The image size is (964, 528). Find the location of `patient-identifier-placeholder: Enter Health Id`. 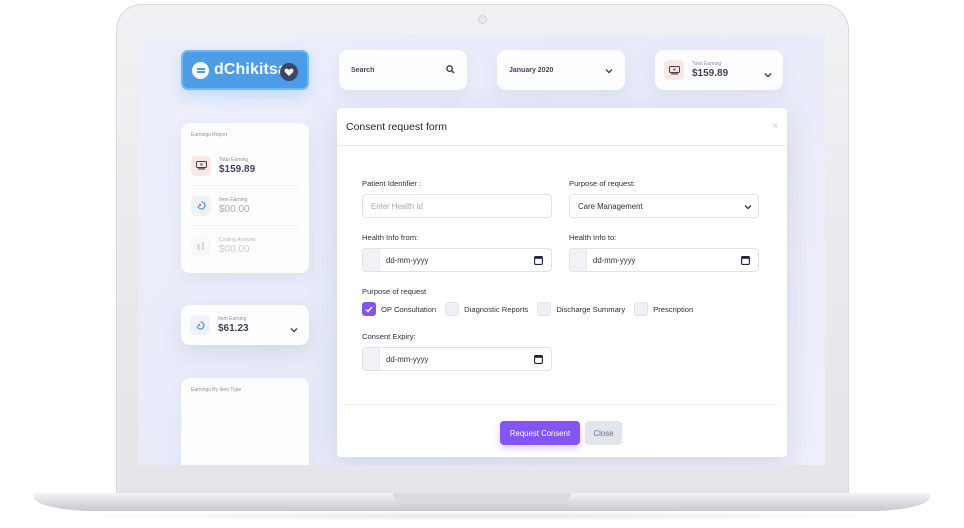

patient-identifier-placeholder: Enter Health Id is located at coordinates (397, 206).